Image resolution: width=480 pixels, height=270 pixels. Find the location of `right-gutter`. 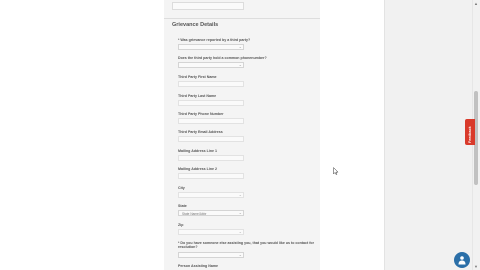

right-gutter is located at coordinates (352, 135).